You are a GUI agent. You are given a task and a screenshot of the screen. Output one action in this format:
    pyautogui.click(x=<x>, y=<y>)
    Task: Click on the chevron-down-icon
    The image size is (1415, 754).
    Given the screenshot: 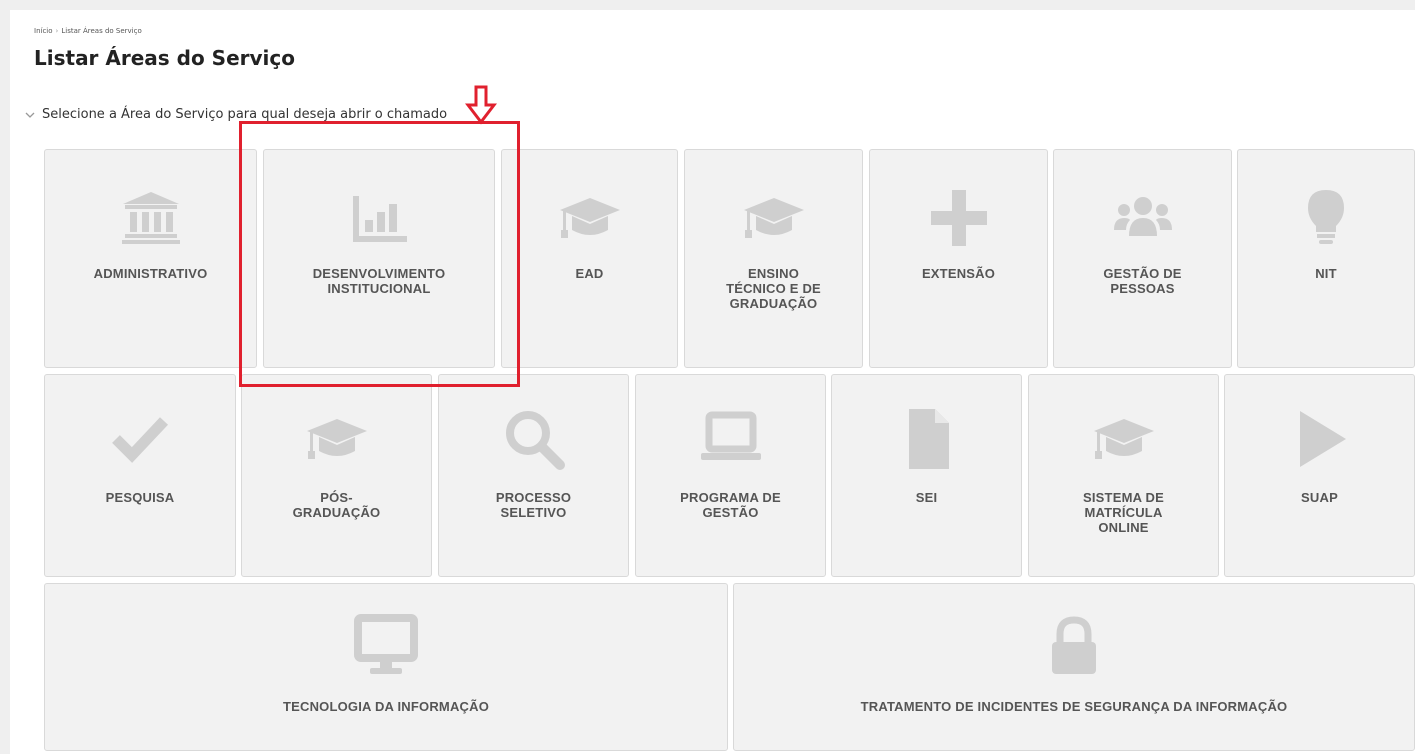 What is the action you would take?
    pyautogui.click(x=30, y=115)
    